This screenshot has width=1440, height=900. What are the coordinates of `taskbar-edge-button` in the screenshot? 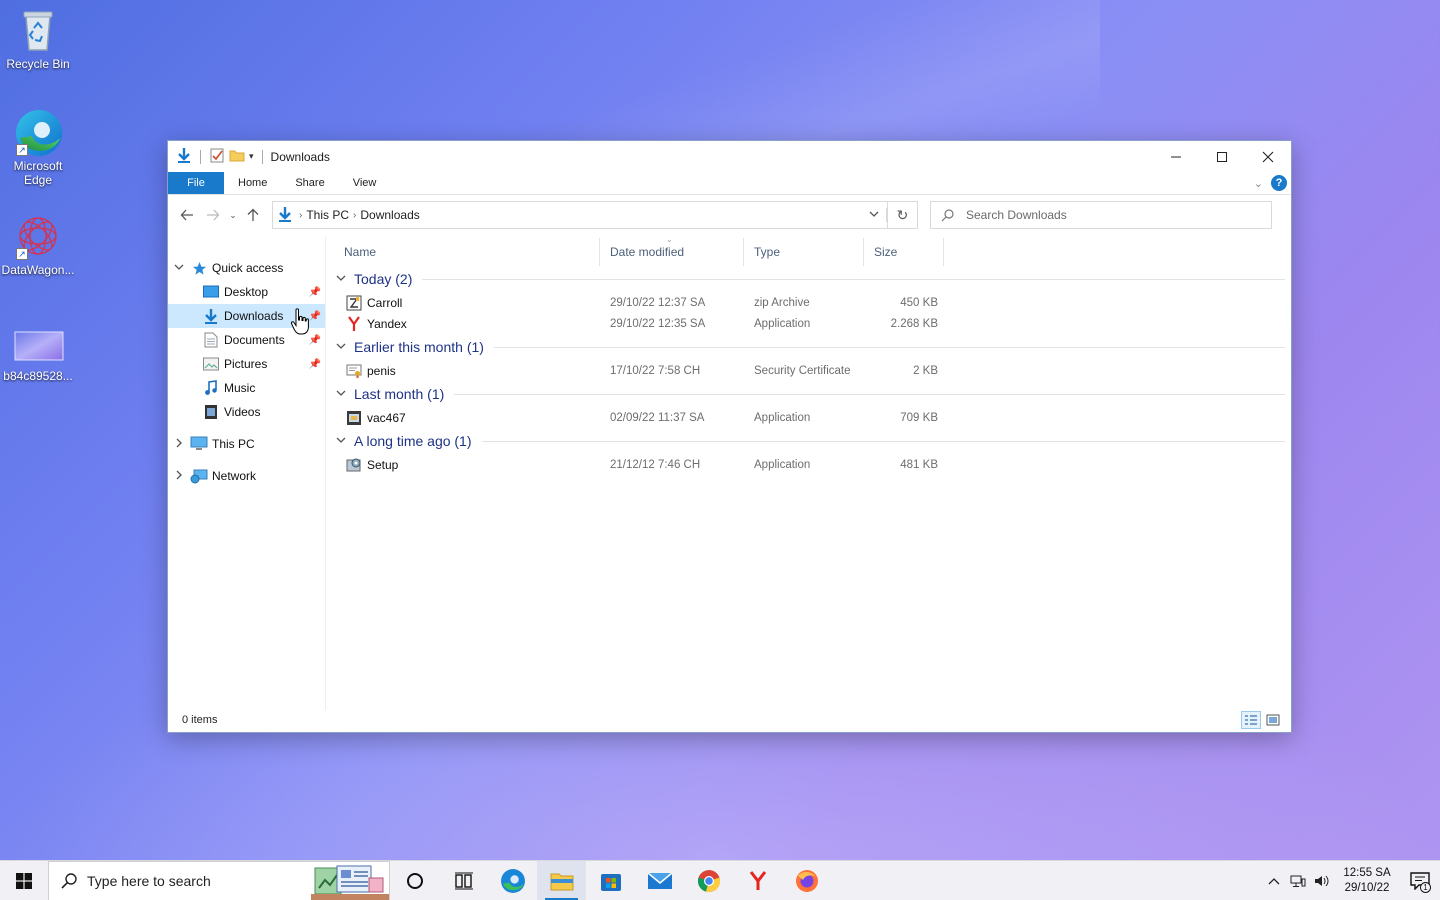 It's located at (512, 880).